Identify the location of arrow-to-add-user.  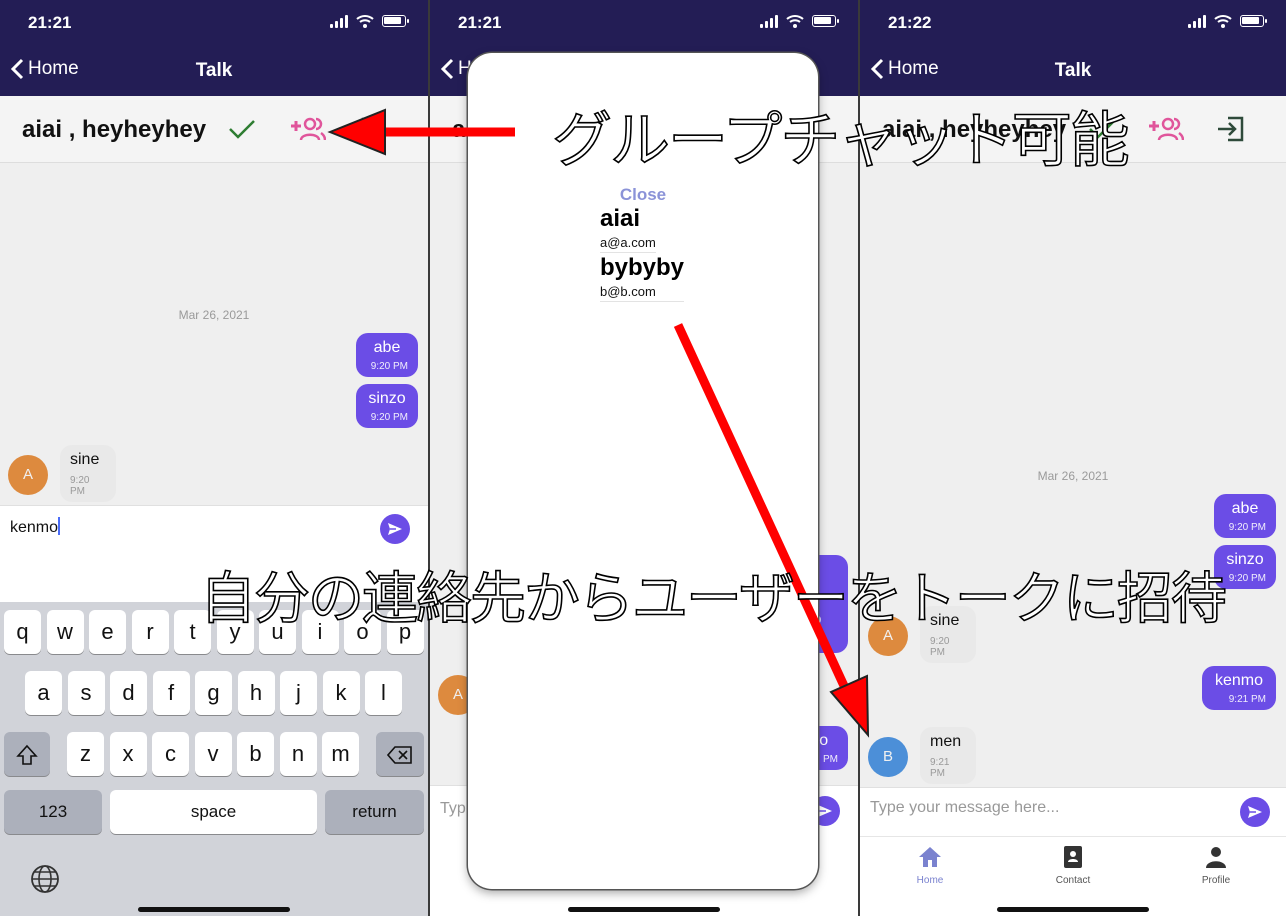
(421, 132).